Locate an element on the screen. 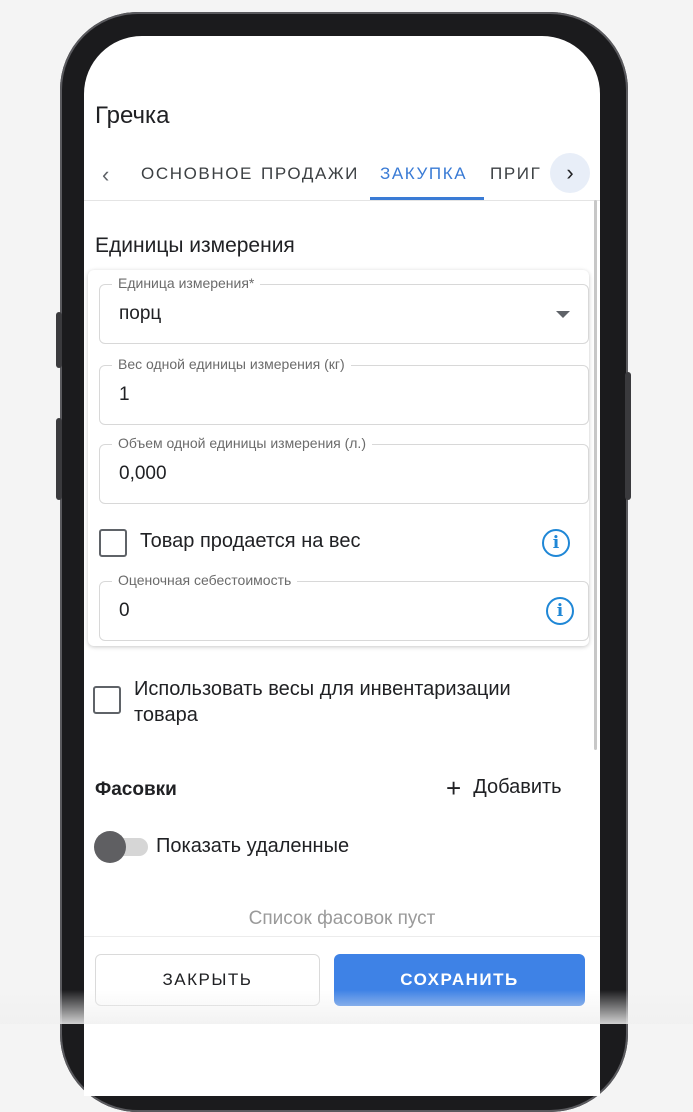 The width and height of the screenshot is (693, 1112). weight-field-label: Вес одной единицы измерения (кг) is located at coordinates (231, 364).